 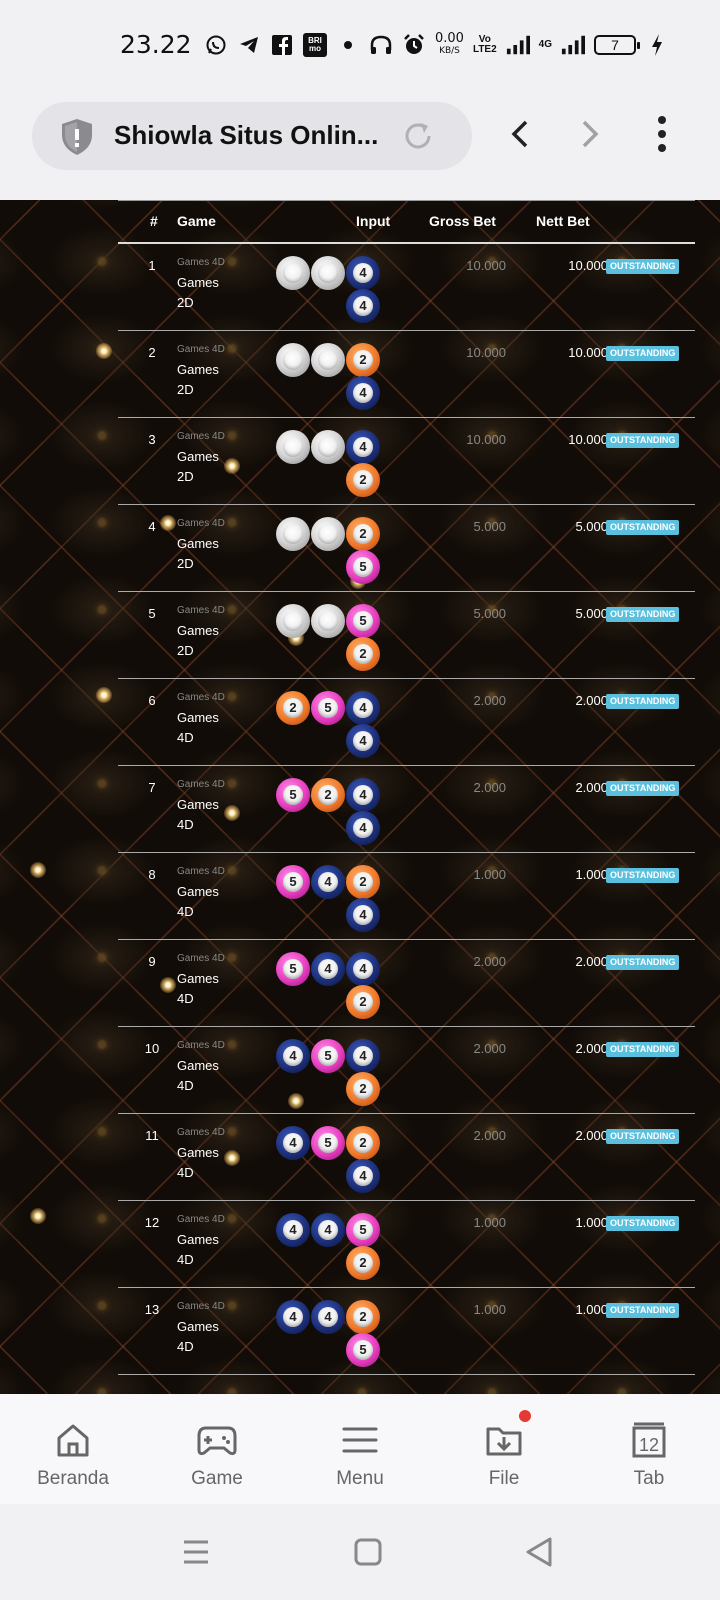 I want to click on row-number: 10, so click(x=152, y=1048).